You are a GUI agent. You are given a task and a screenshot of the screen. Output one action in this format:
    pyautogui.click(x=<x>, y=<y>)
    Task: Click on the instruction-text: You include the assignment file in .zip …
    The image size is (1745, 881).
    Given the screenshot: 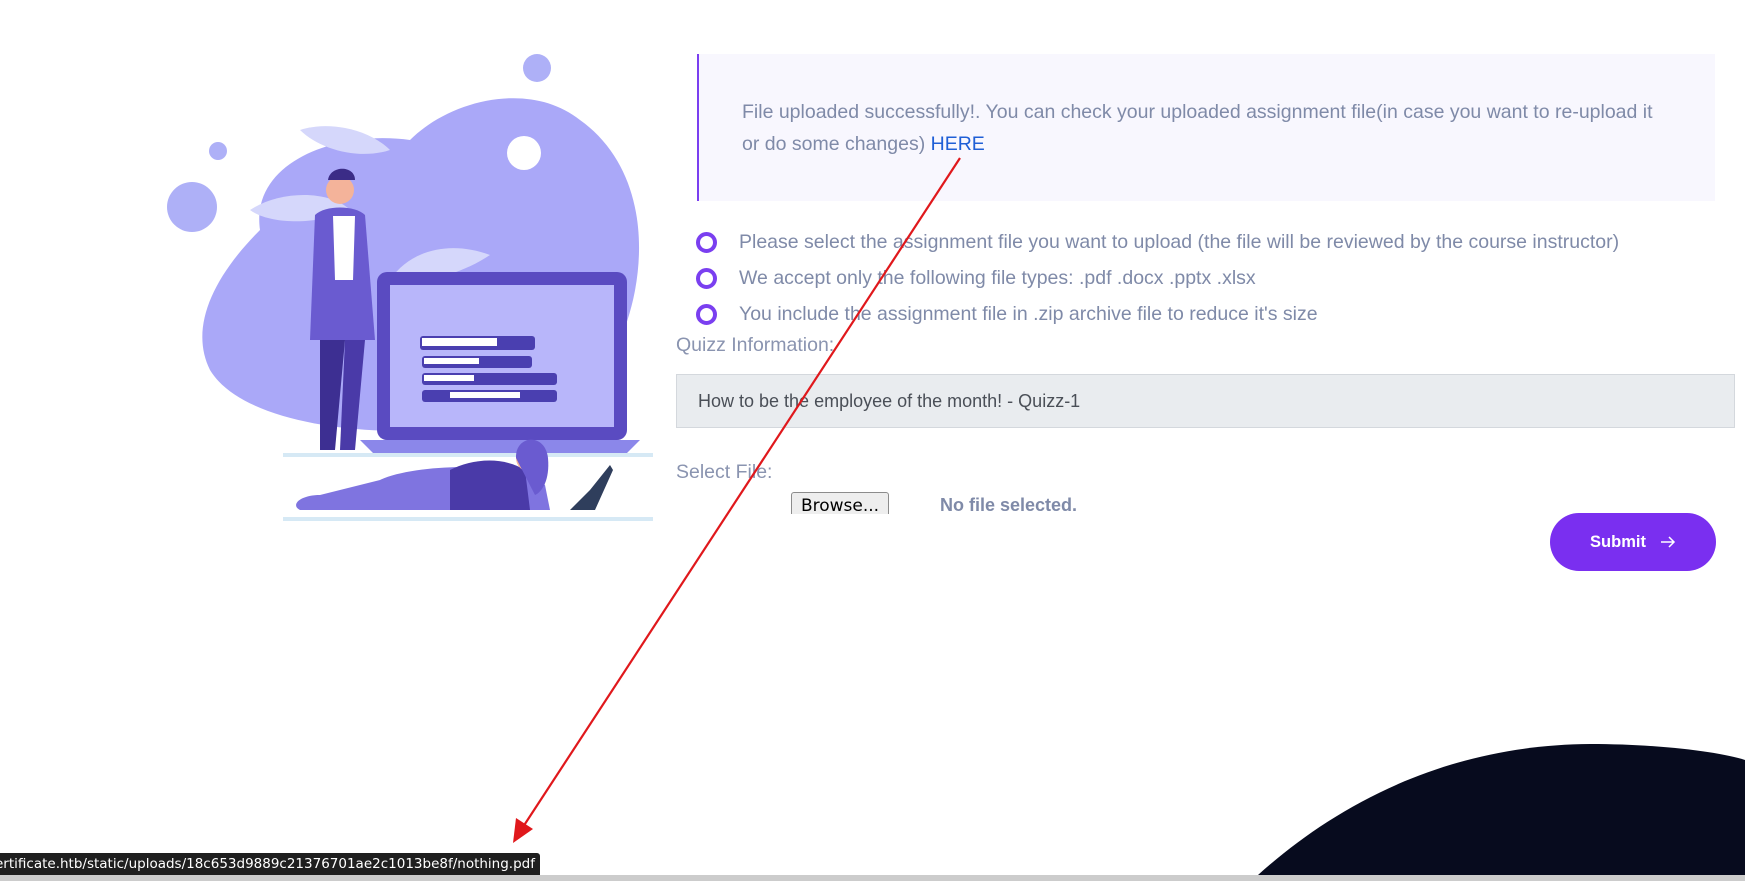 What is the action you would take?
    pyautogui.click(x=1028, y=313)
    